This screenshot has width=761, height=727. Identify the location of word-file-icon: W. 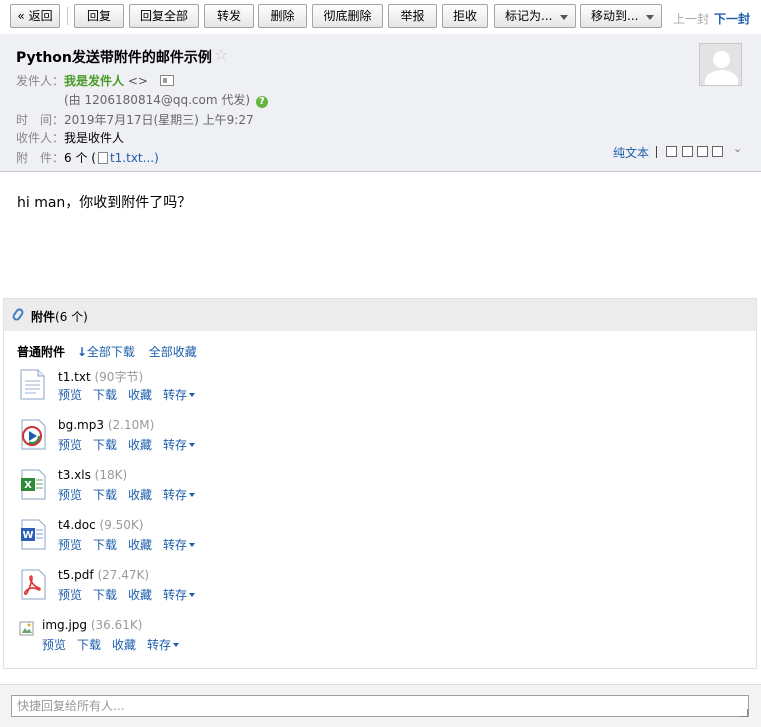
(32, 534).